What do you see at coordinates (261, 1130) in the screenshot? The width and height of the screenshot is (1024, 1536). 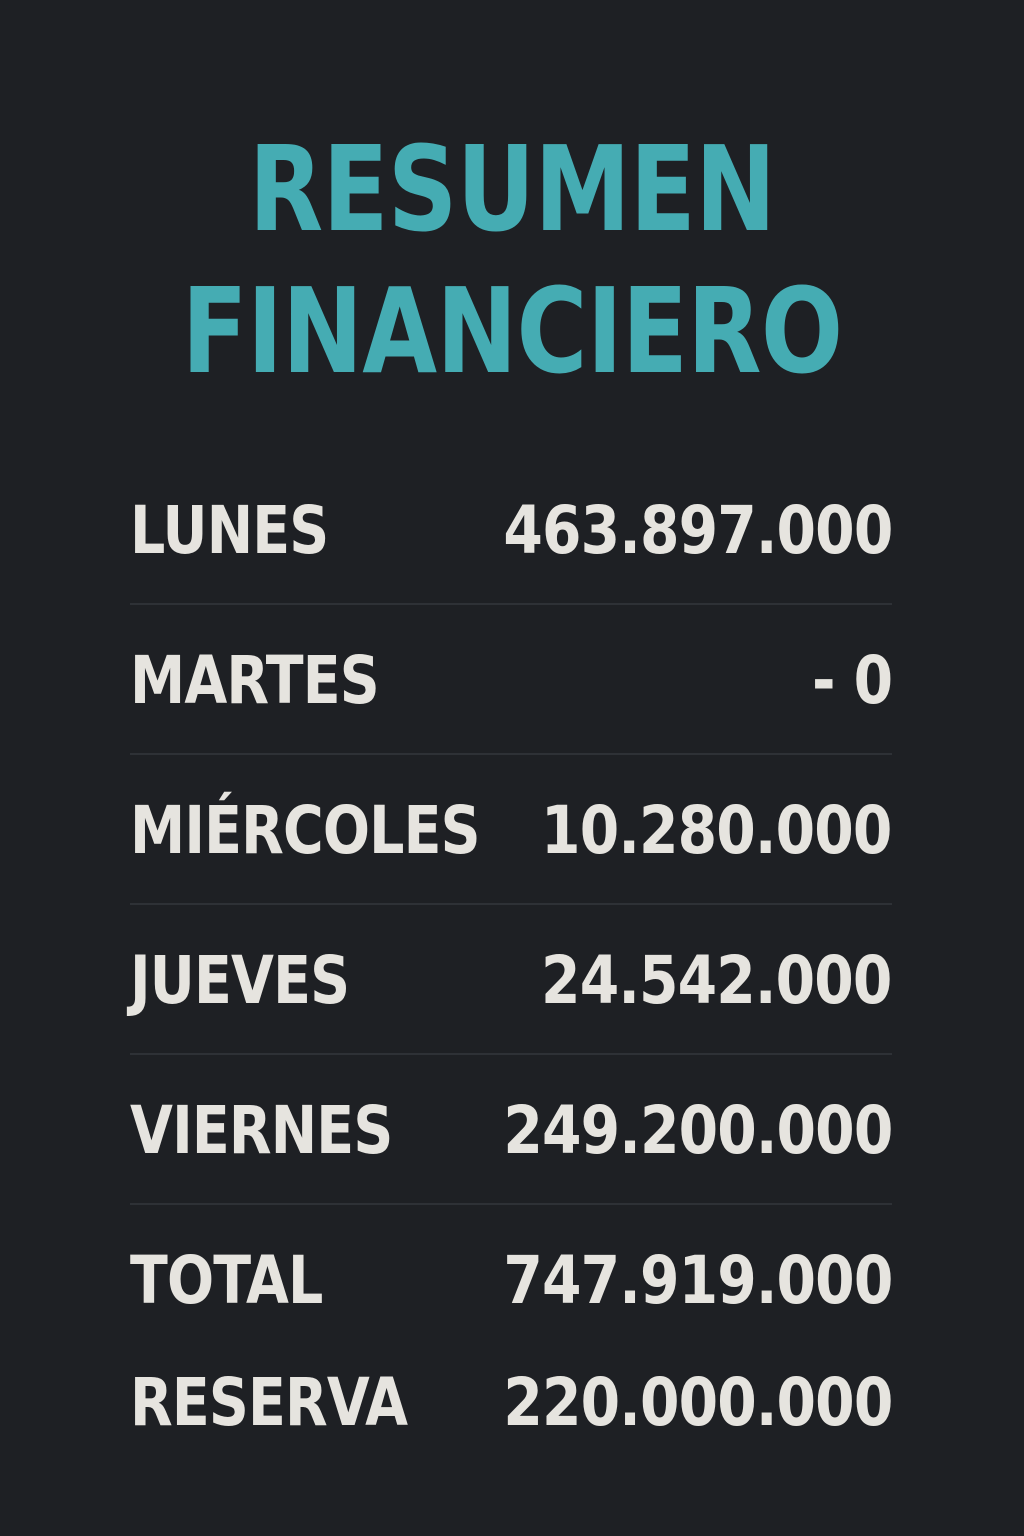 I see `row-label: VIERNES` at bounding box center [261, 1130].